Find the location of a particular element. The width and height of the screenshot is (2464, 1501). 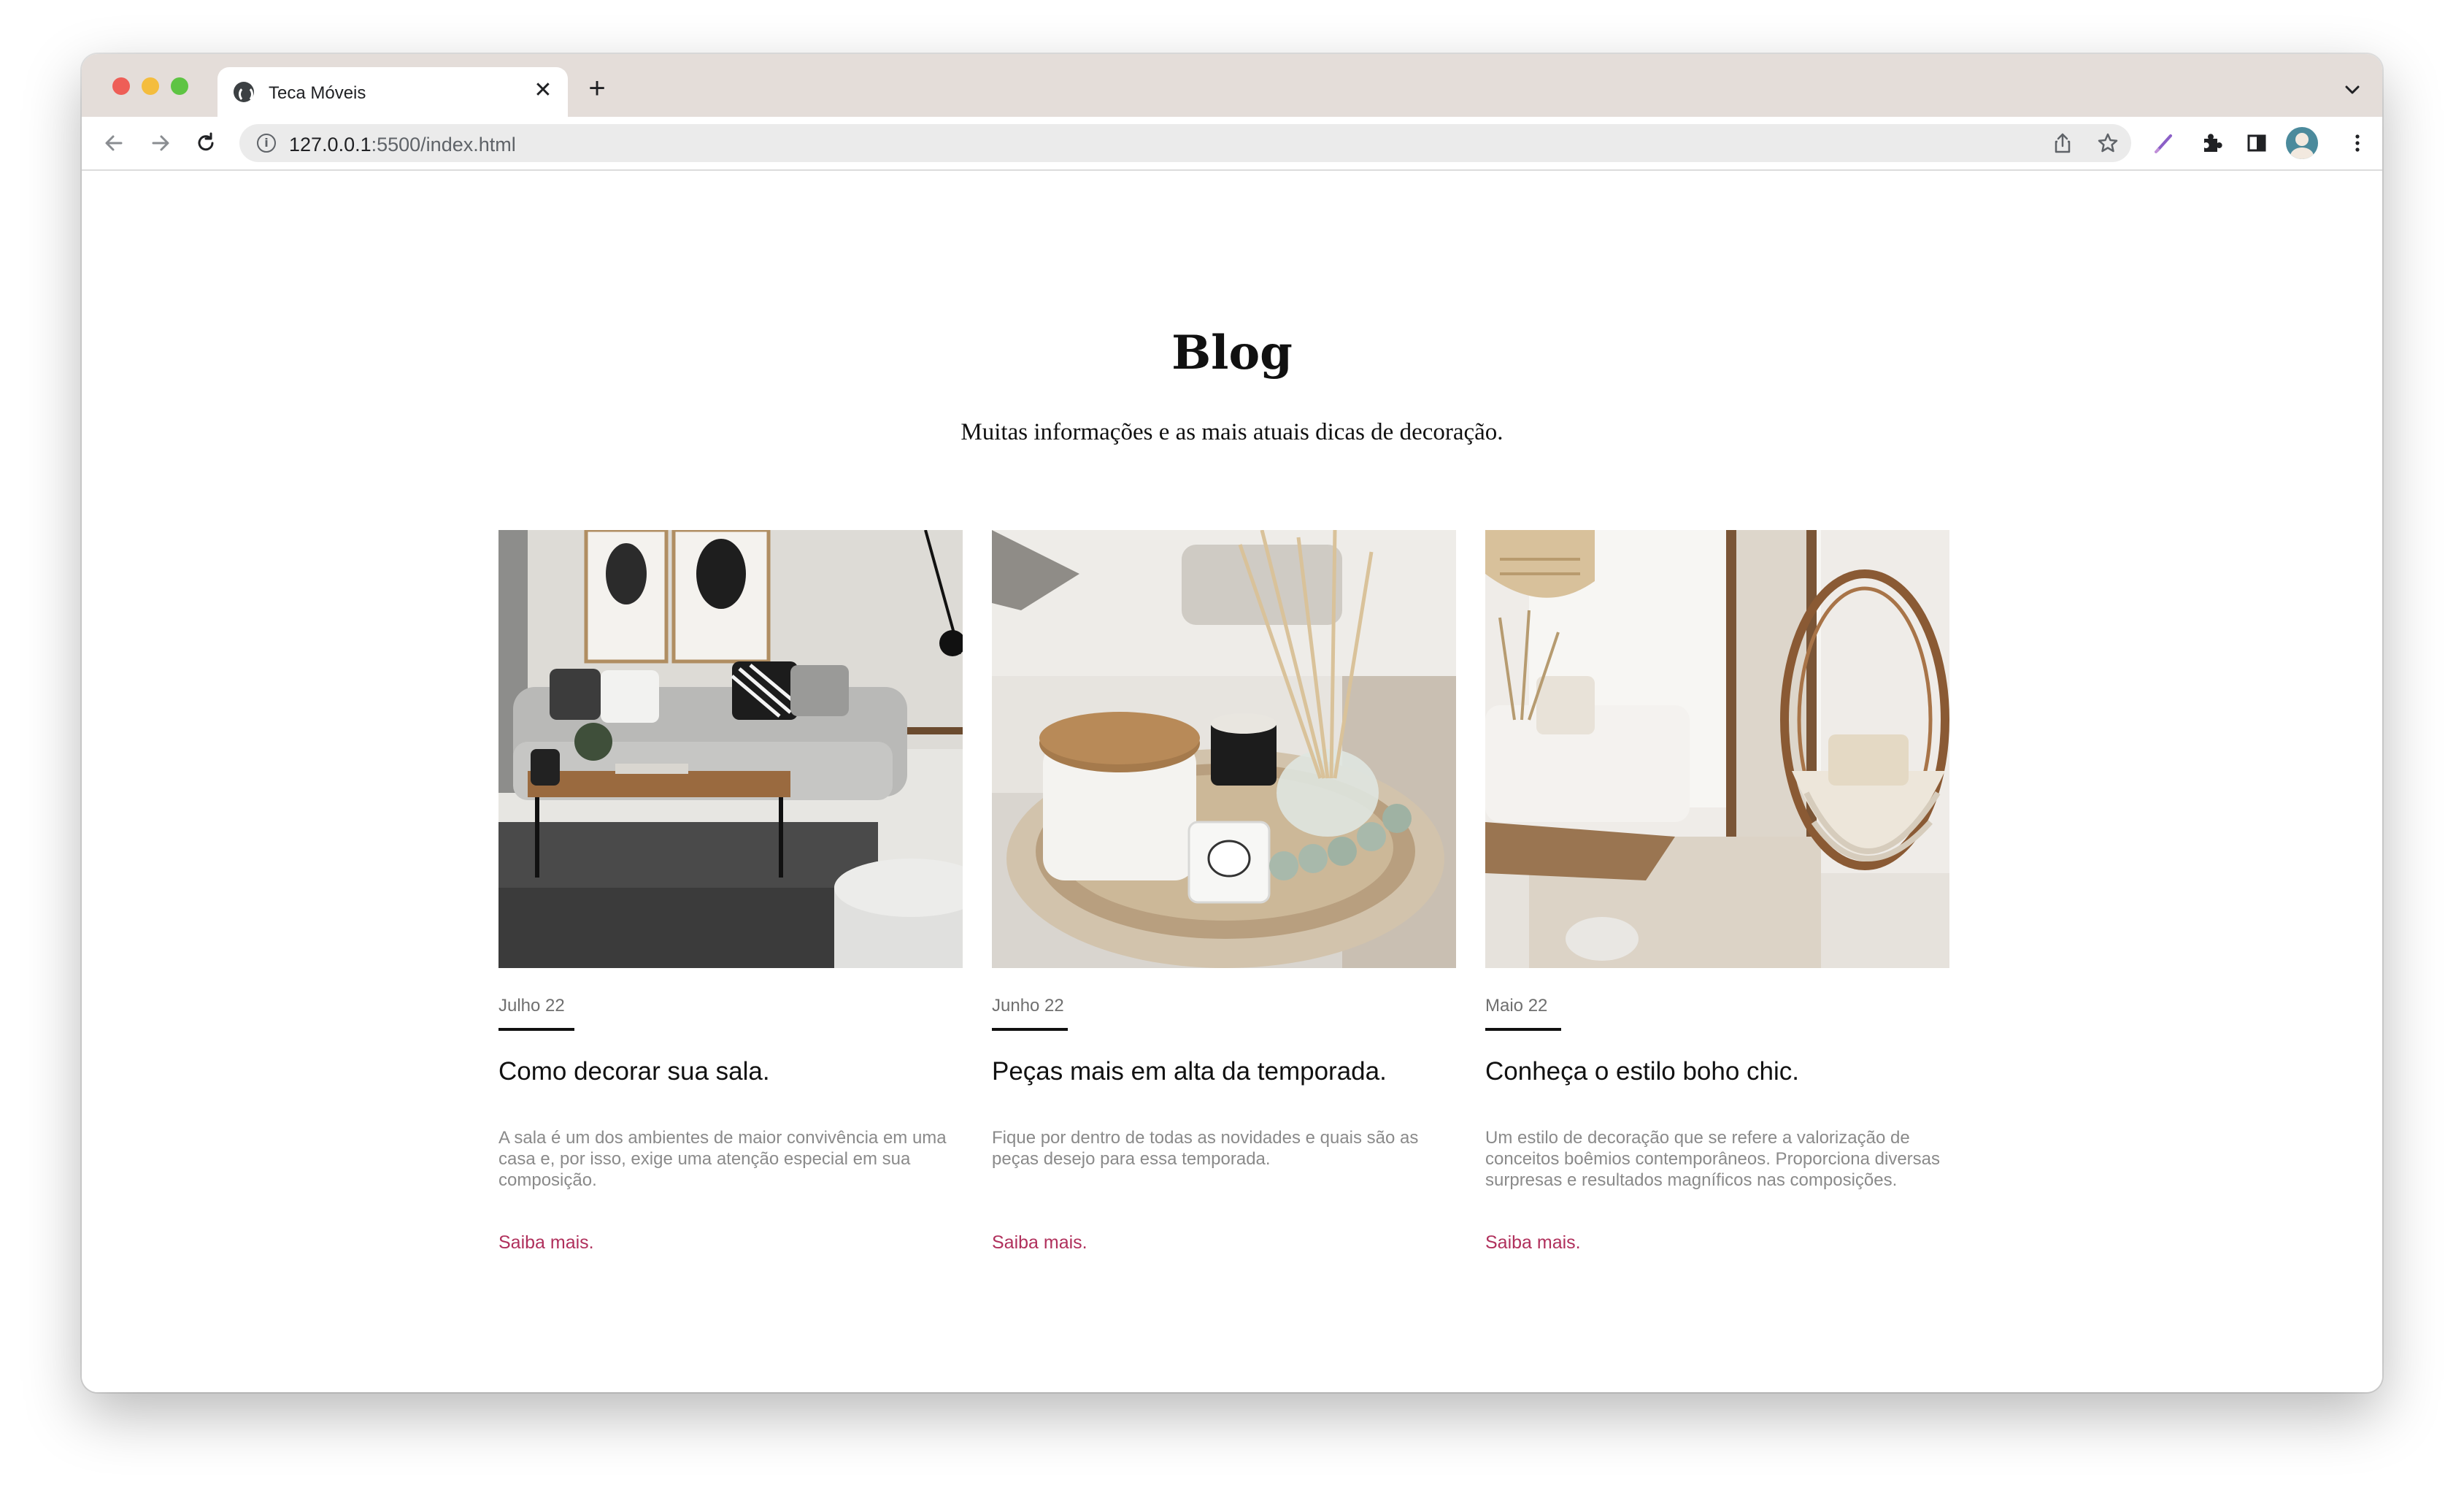

tab-close-button: ✕ is located at coordinates (543, 90).